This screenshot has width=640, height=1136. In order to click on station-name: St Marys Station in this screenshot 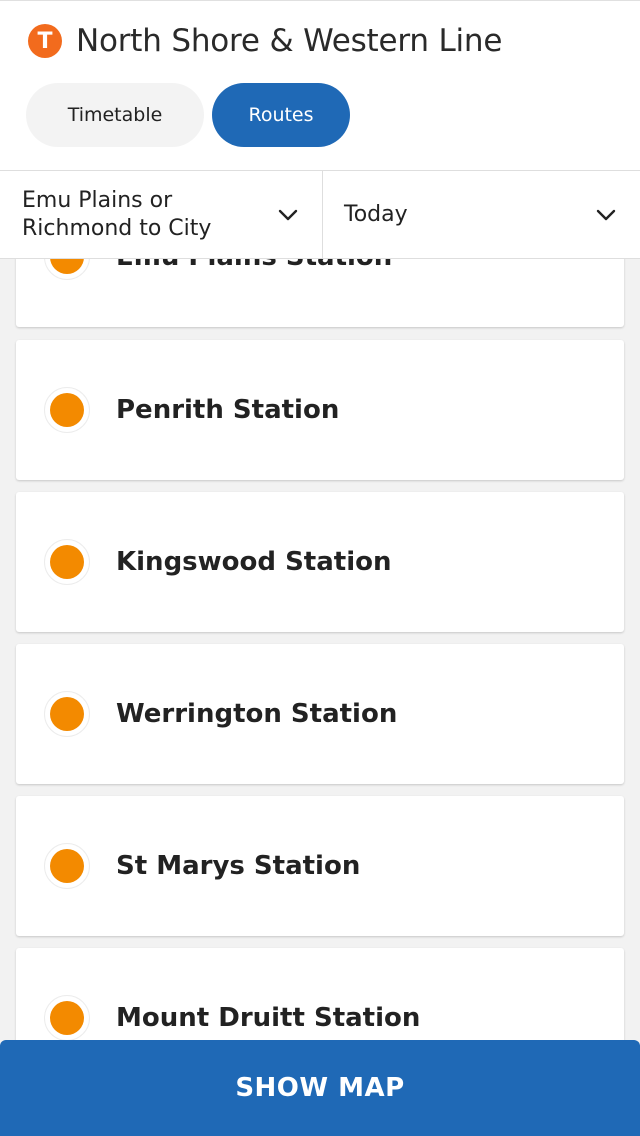, I will do `click(238, 866)`.